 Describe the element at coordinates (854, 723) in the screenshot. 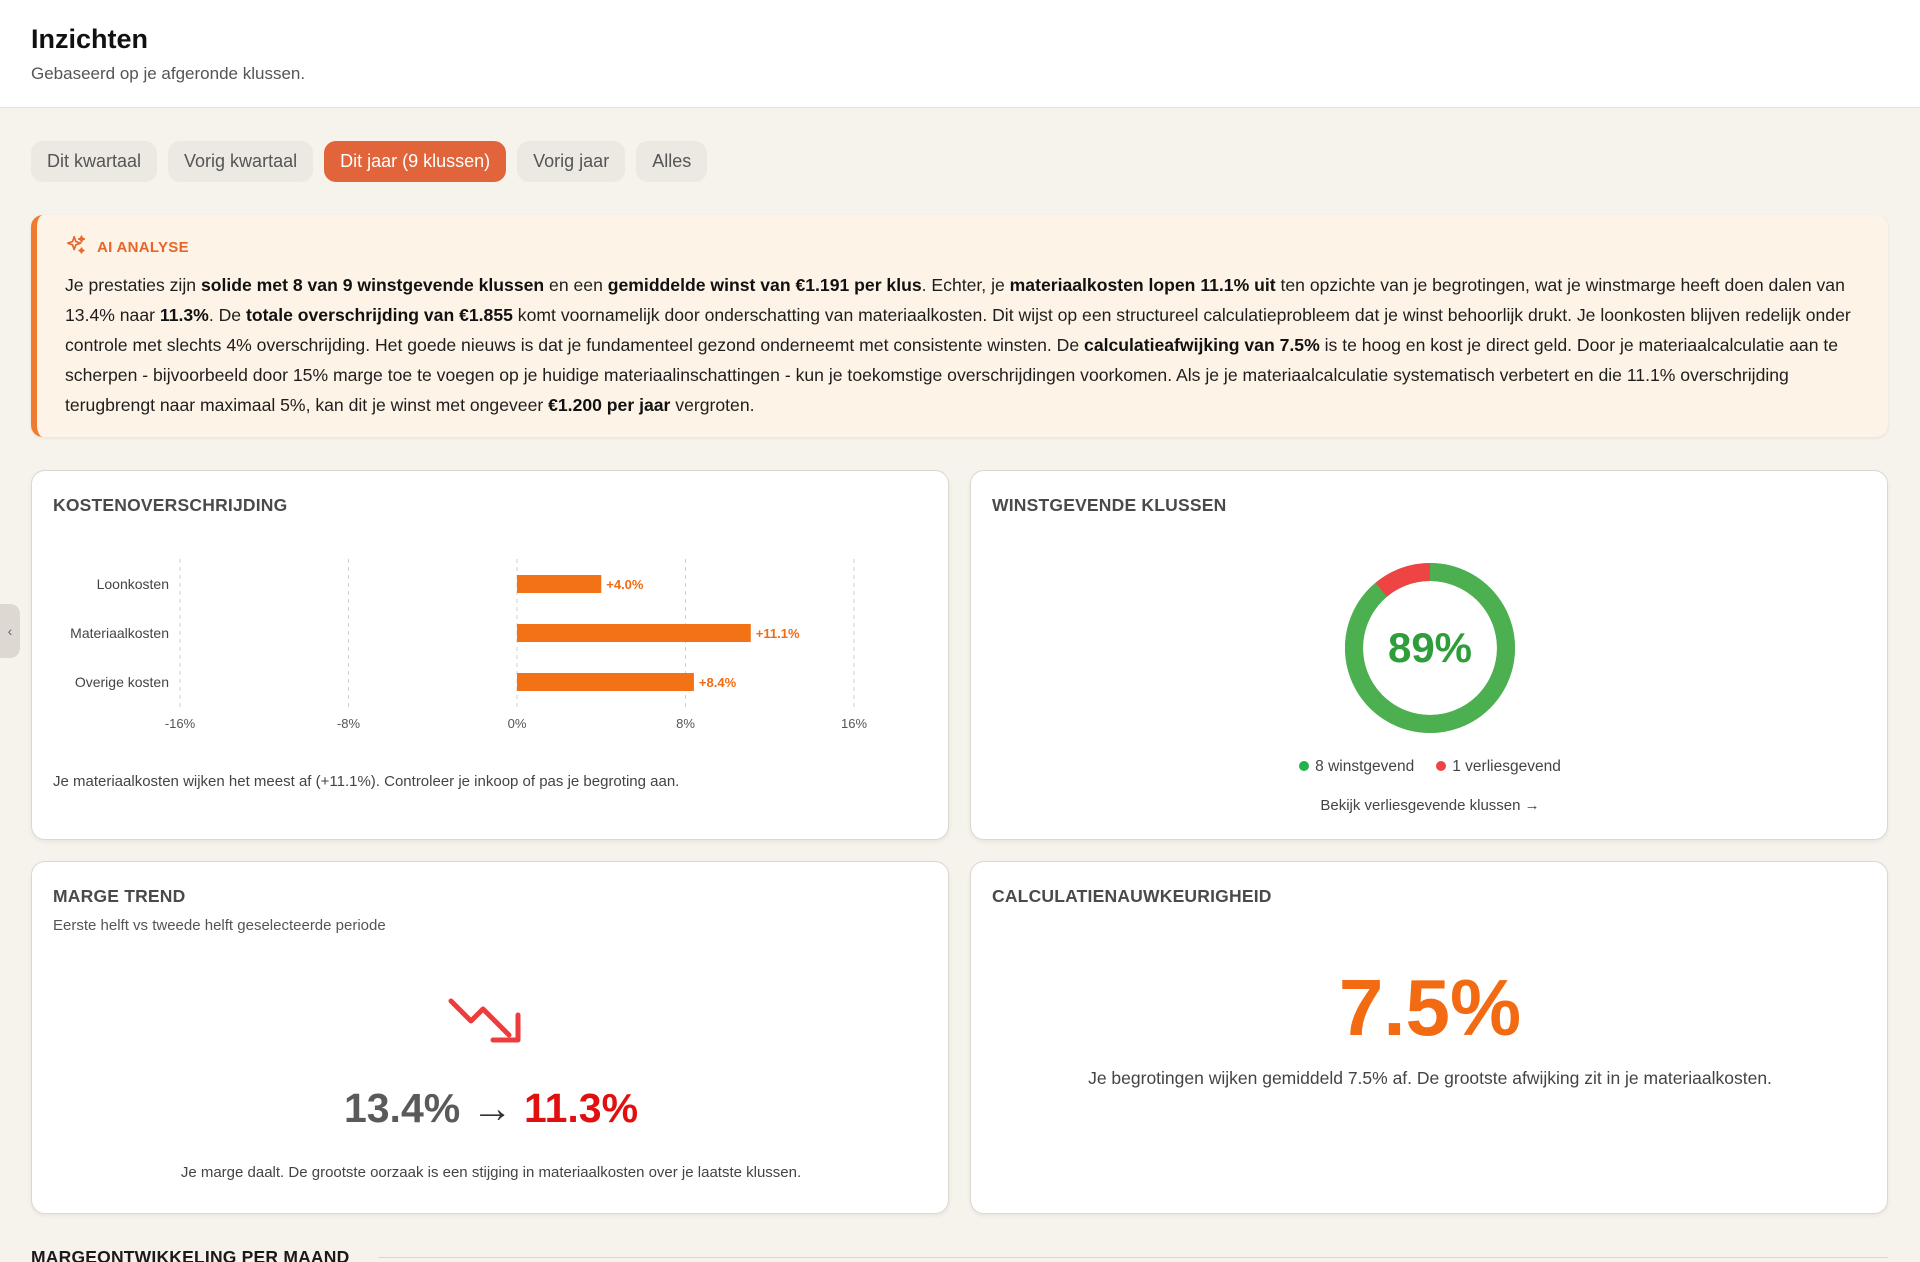

I see `x-tick-label: 16%` at that location.